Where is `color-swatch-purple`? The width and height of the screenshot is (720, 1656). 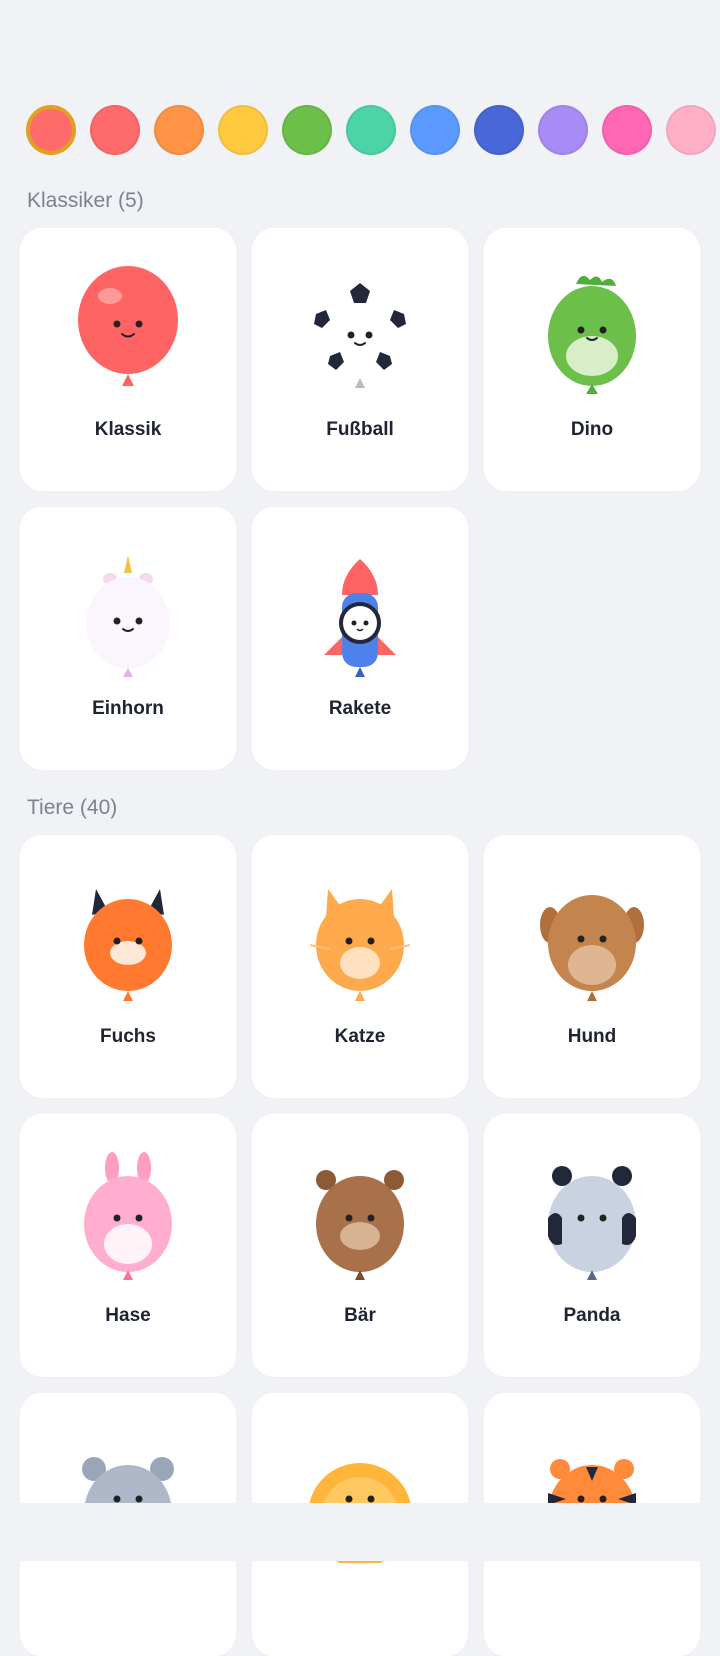
color-swatch-purple is located at coordinates (563, 130).